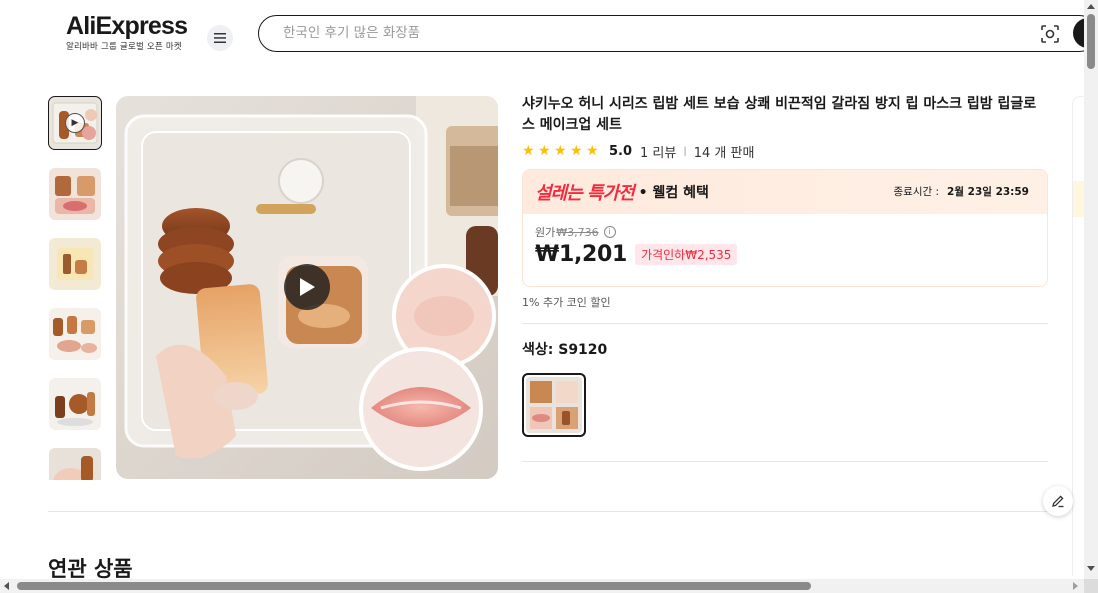 The image size is (1098, 593). What do you see at coordinates (1091, 6) in the screenshot?
I see `scroll-up-arrow` at bounding box center [1091, 6].